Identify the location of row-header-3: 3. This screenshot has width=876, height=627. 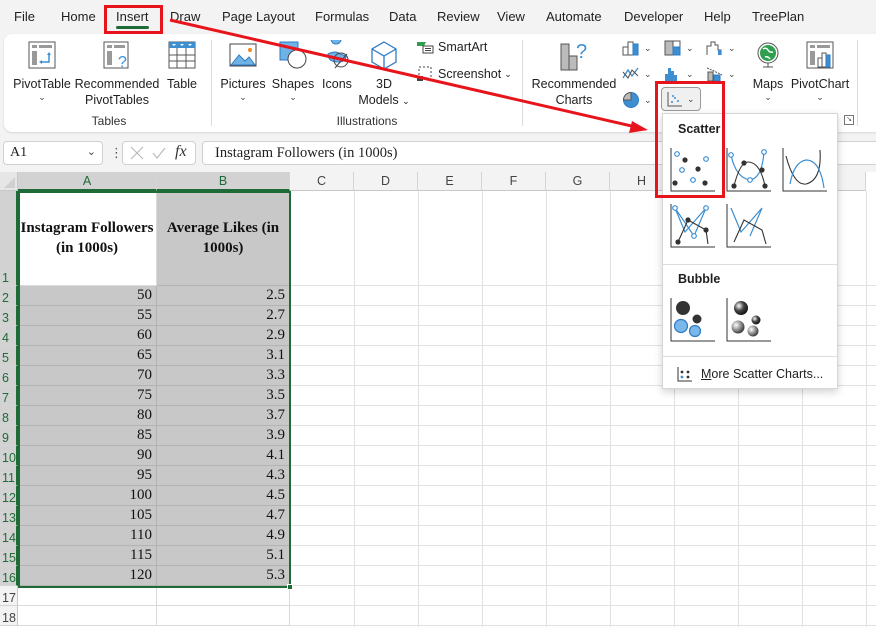
(9, 316).